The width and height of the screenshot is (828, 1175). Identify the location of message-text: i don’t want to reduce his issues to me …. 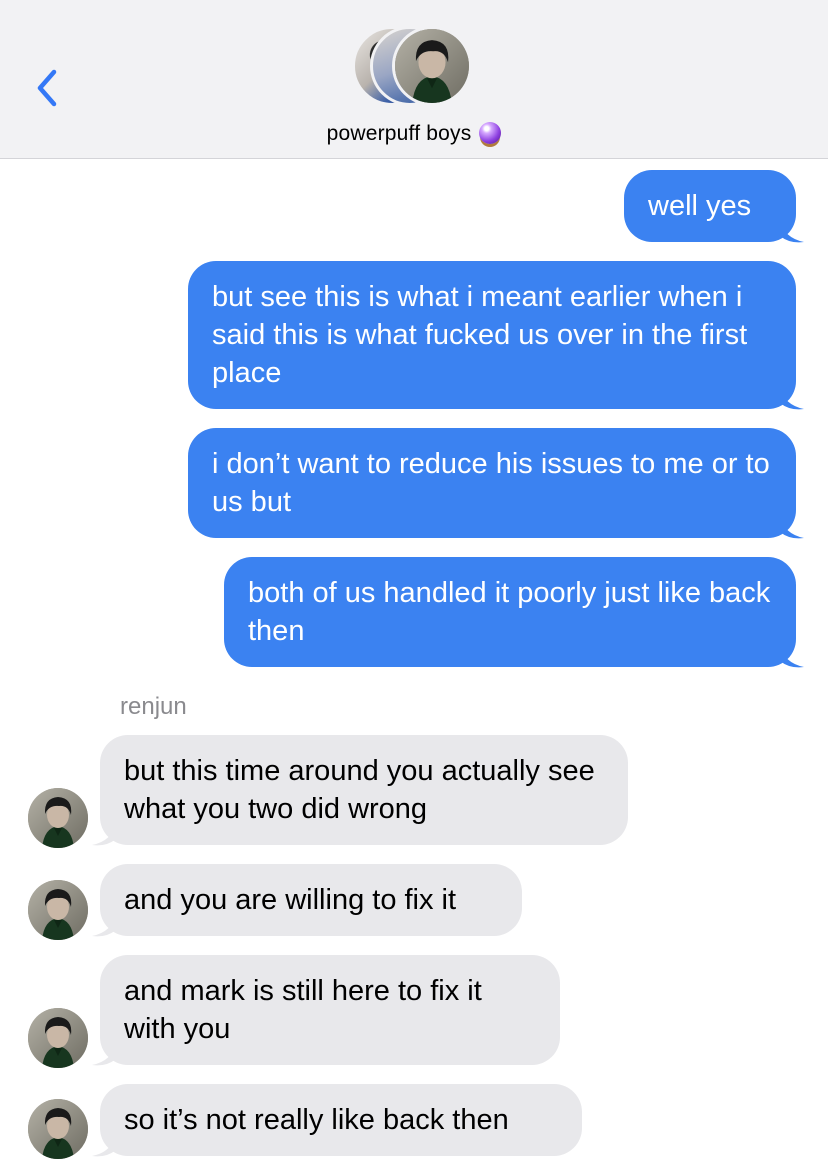
(491, 483).